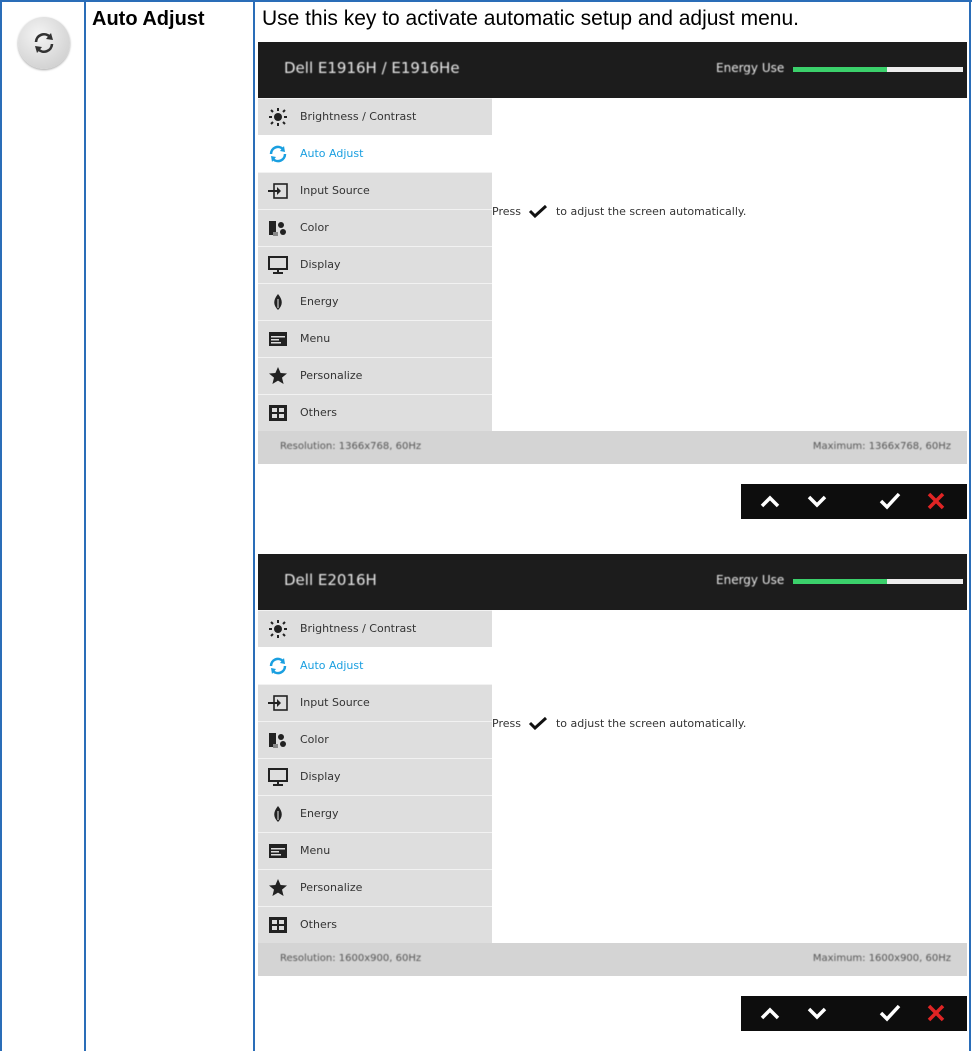  What do you see at coordinates (372, 68) in the screenshot?
I see `monitor-model: Dell E1916H / E1916He` at bounding box center [372, 68].